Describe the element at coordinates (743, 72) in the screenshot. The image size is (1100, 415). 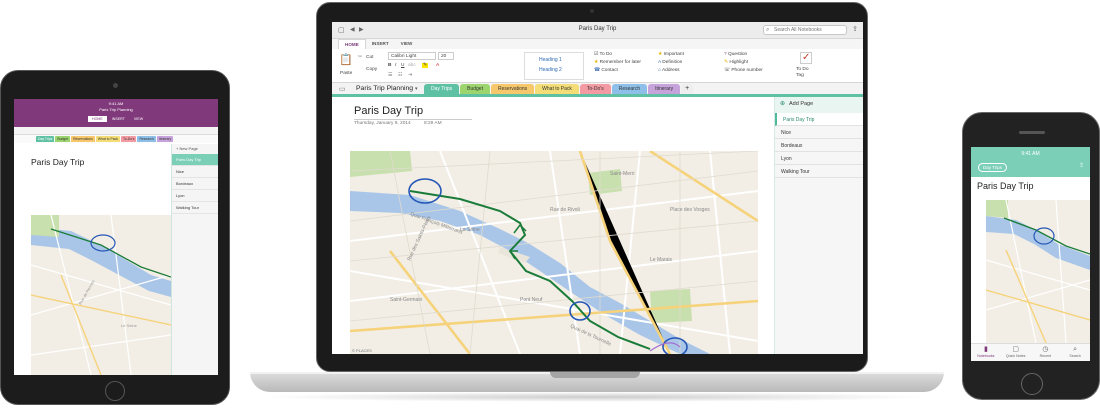
I see `tag-phone: ☏ Phone number` at that location.